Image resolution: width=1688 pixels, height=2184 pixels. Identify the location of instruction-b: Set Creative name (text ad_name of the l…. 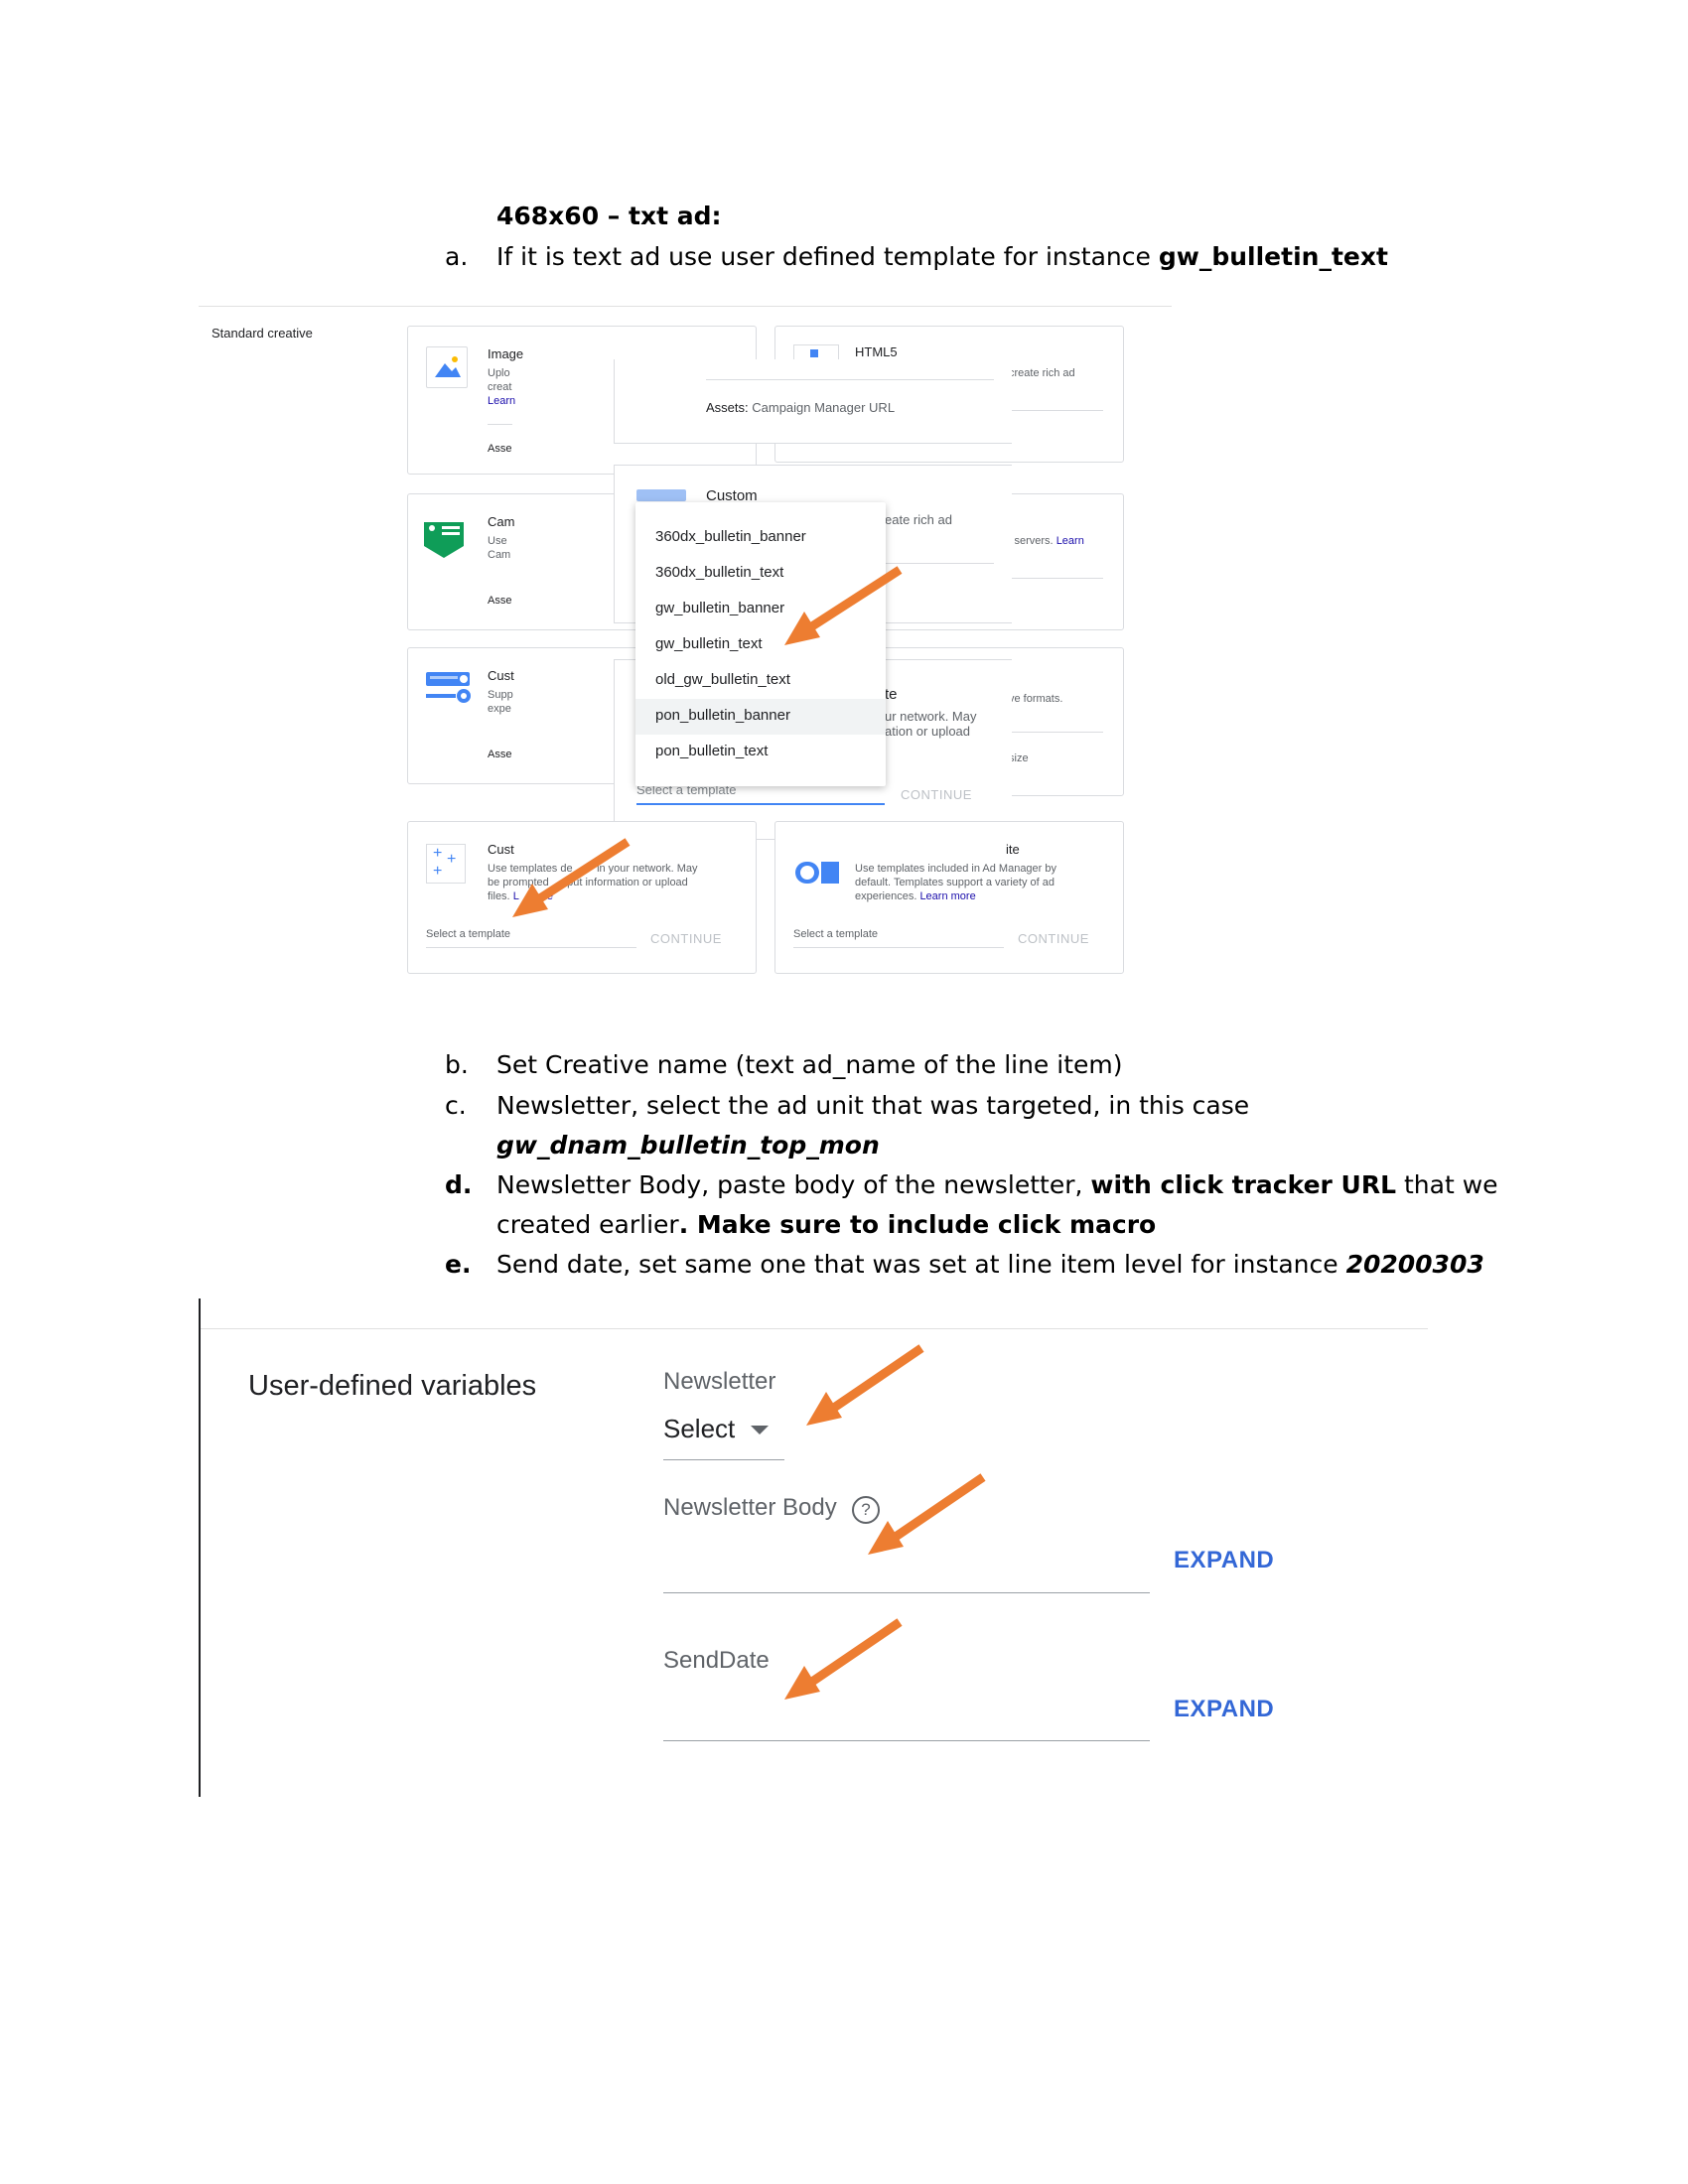
(809, 1064).